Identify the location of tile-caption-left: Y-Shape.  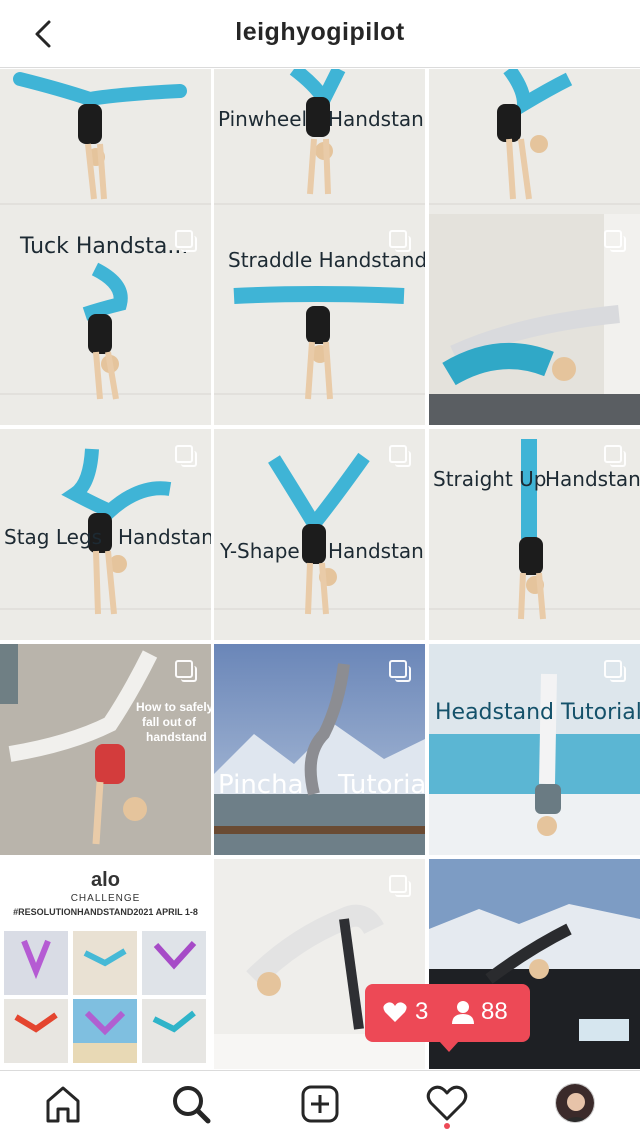
(260, 551).